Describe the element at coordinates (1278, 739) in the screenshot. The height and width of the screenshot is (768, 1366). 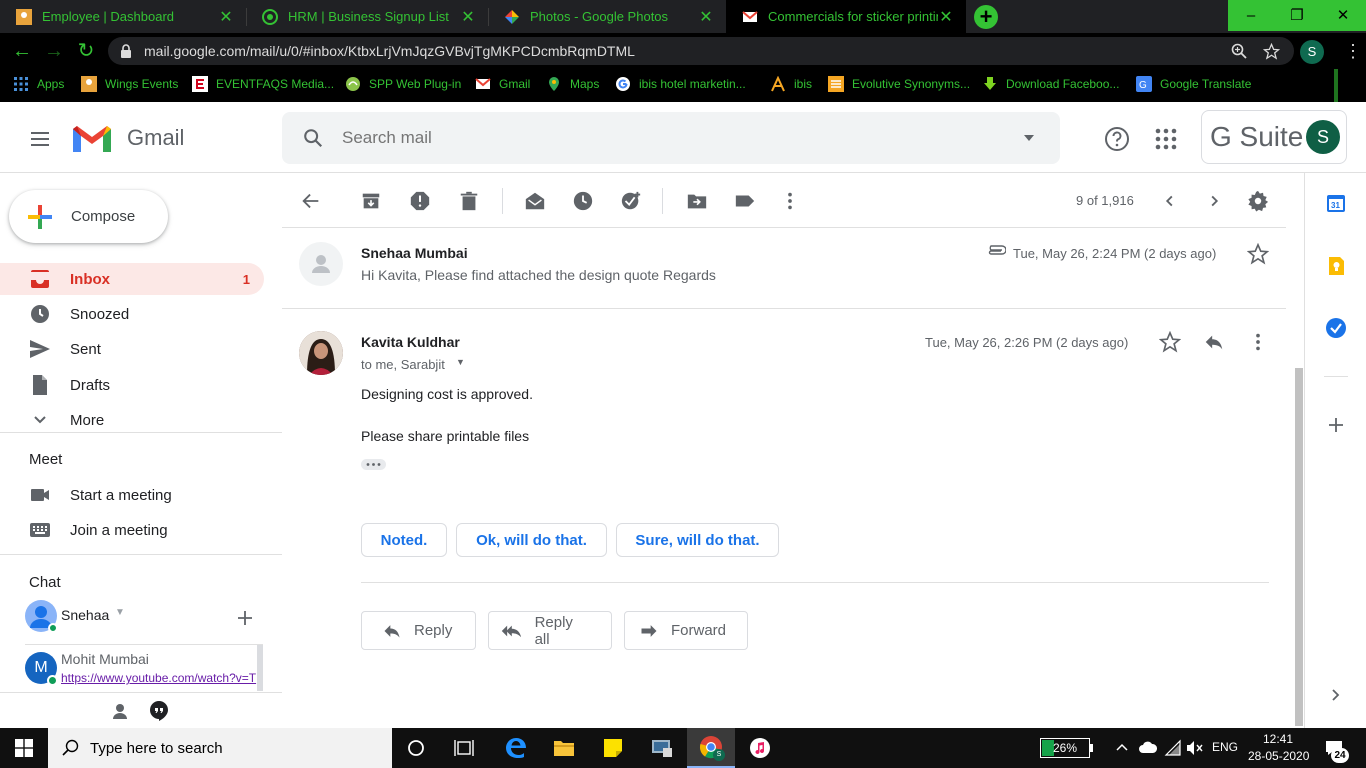
I see `clock-time: 12:41` at that location.